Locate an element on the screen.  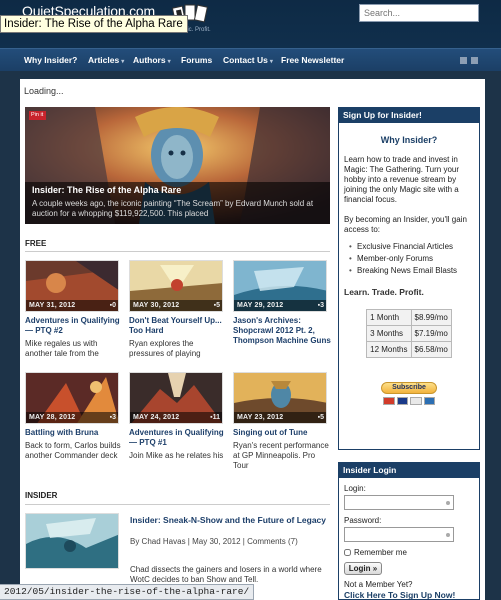
nav-item-authors: Authors ▾ is located at coordinates (152, 60).